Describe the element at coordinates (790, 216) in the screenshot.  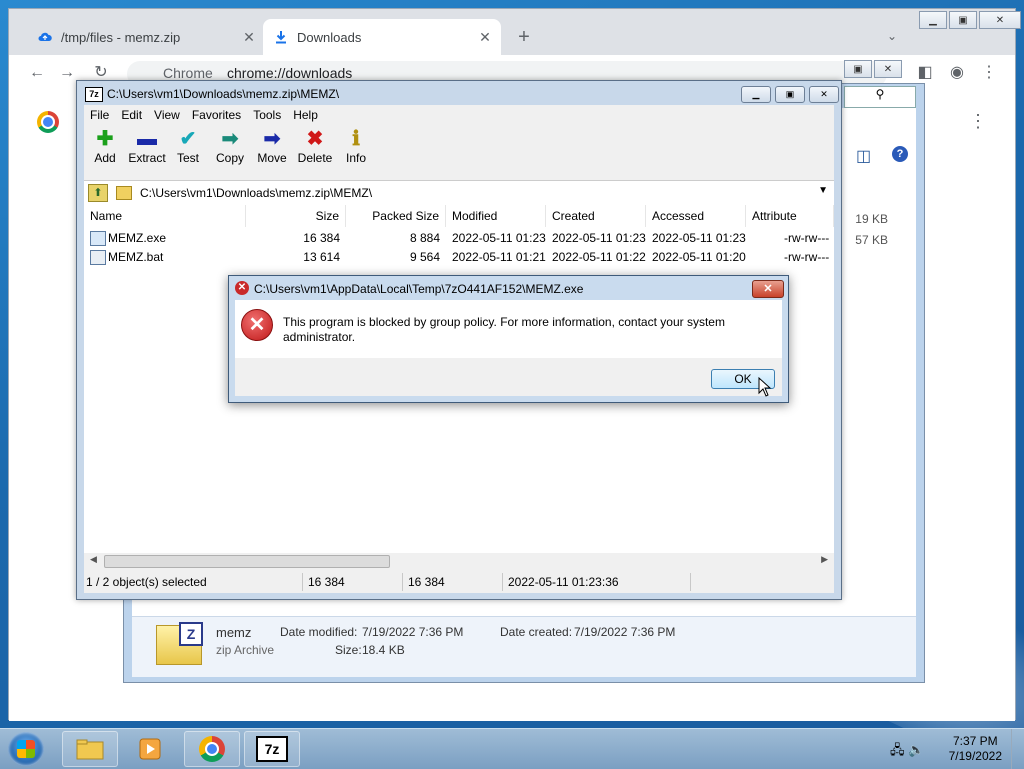
I see `column-header-attributes: Attribute` at that location.